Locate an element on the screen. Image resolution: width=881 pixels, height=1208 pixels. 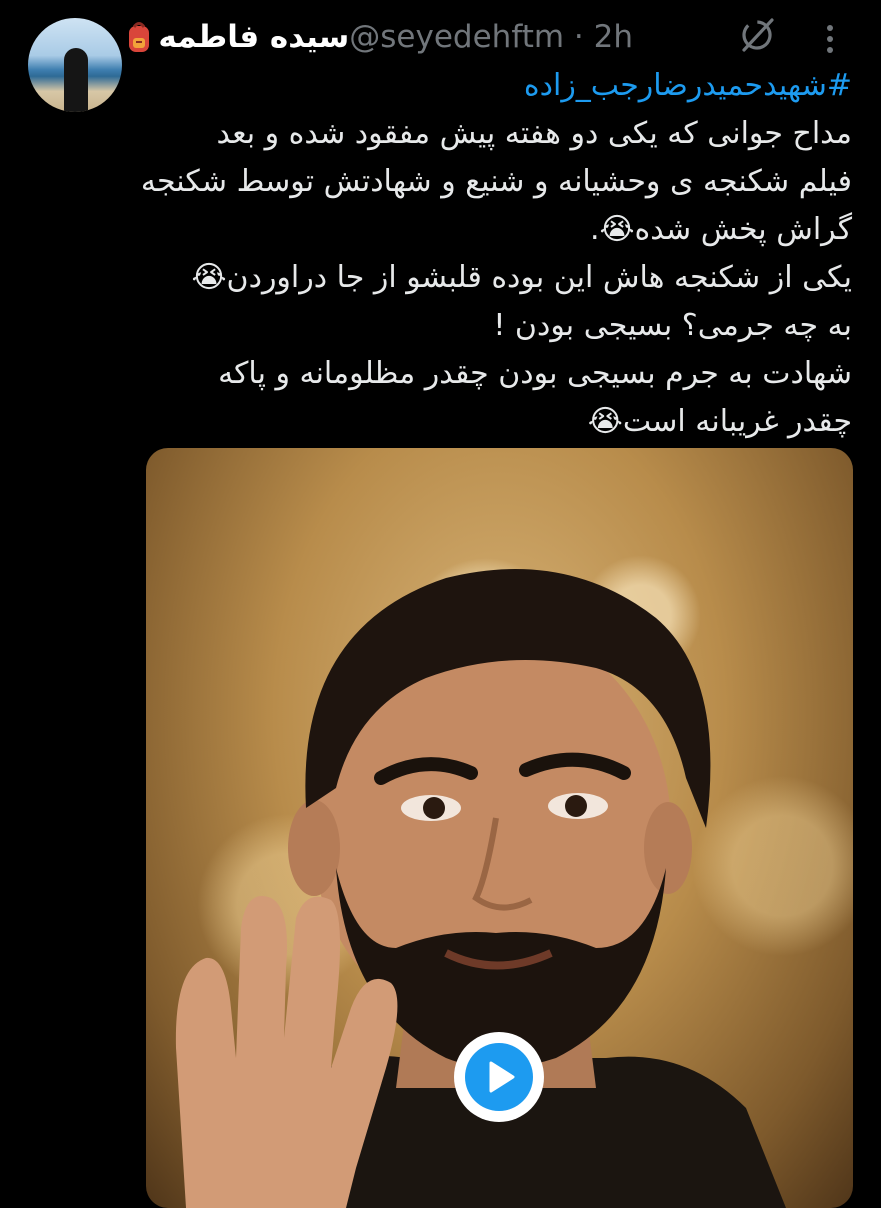
tweet-line: به چه جرمی؟ بسیجی بودن ! is located at coordinates (672, 325).